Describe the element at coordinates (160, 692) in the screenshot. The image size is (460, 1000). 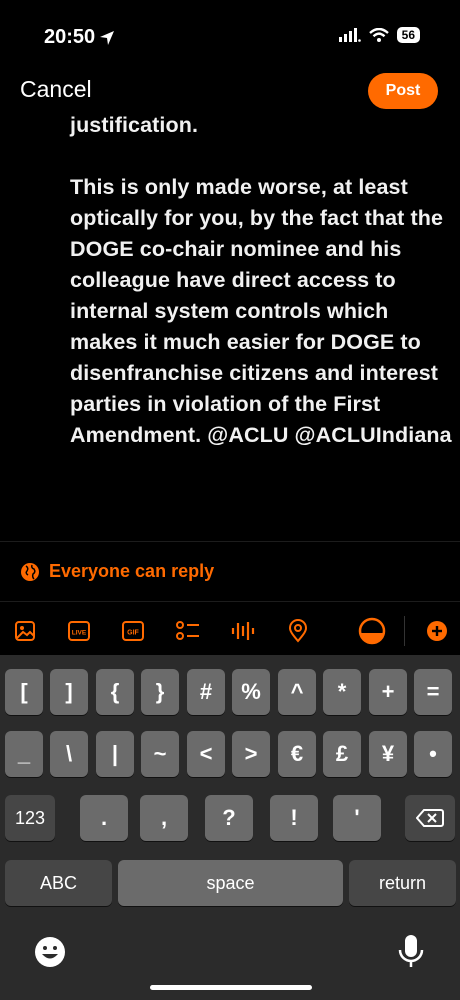
I see `key: }` at that location.